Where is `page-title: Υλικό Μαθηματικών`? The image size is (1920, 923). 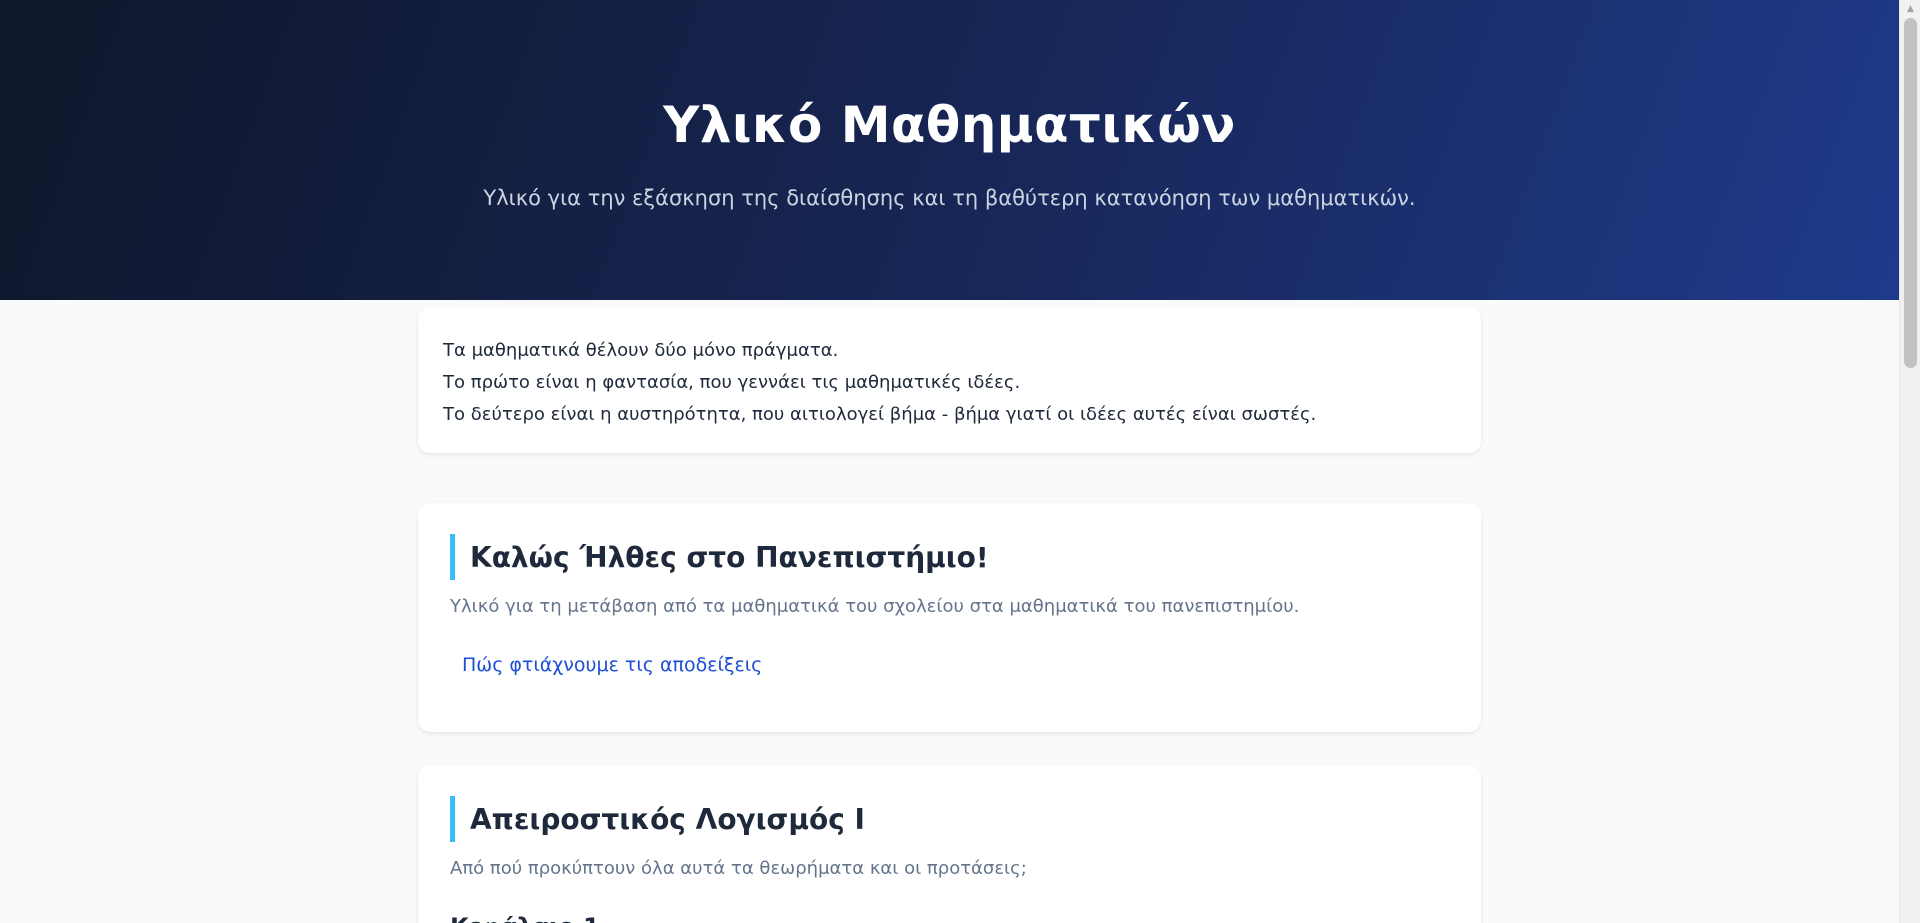
page-title: Υλικό Μαθηματικών is located at coordinates (949, 125).